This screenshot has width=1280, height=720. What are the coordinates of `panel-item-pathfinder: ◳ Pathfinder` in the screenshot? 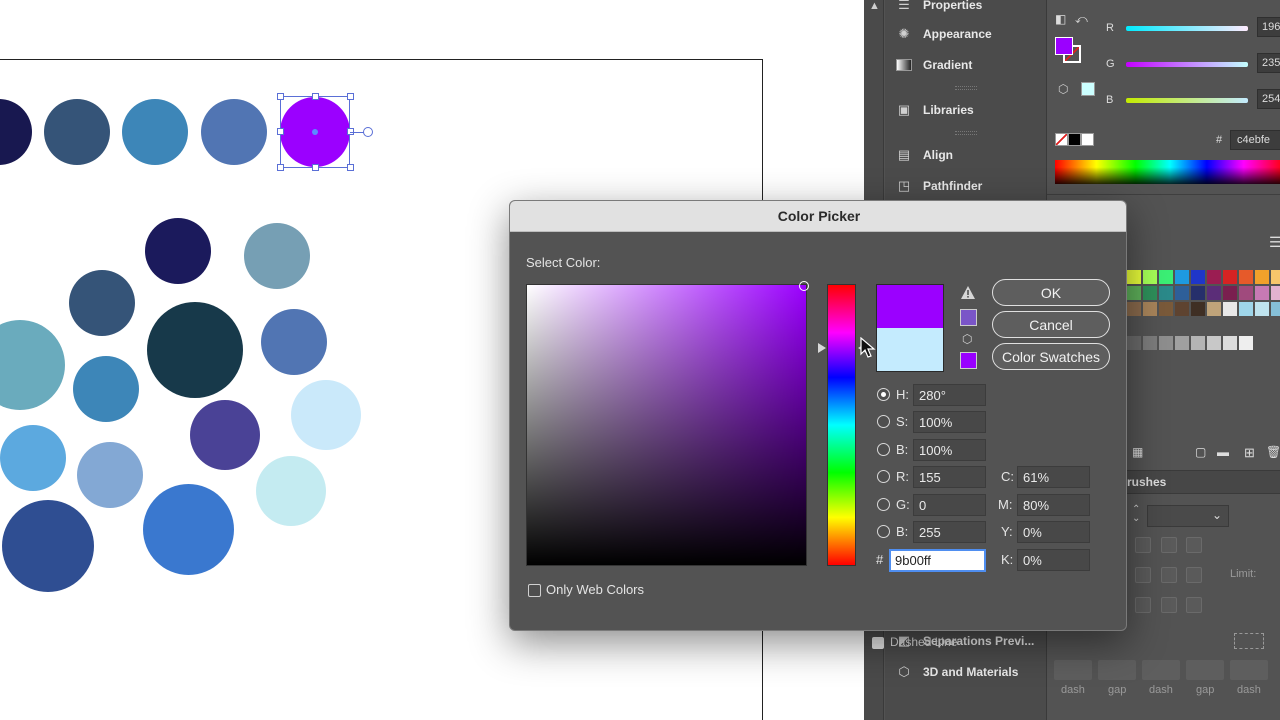 It's located at (939, 186).